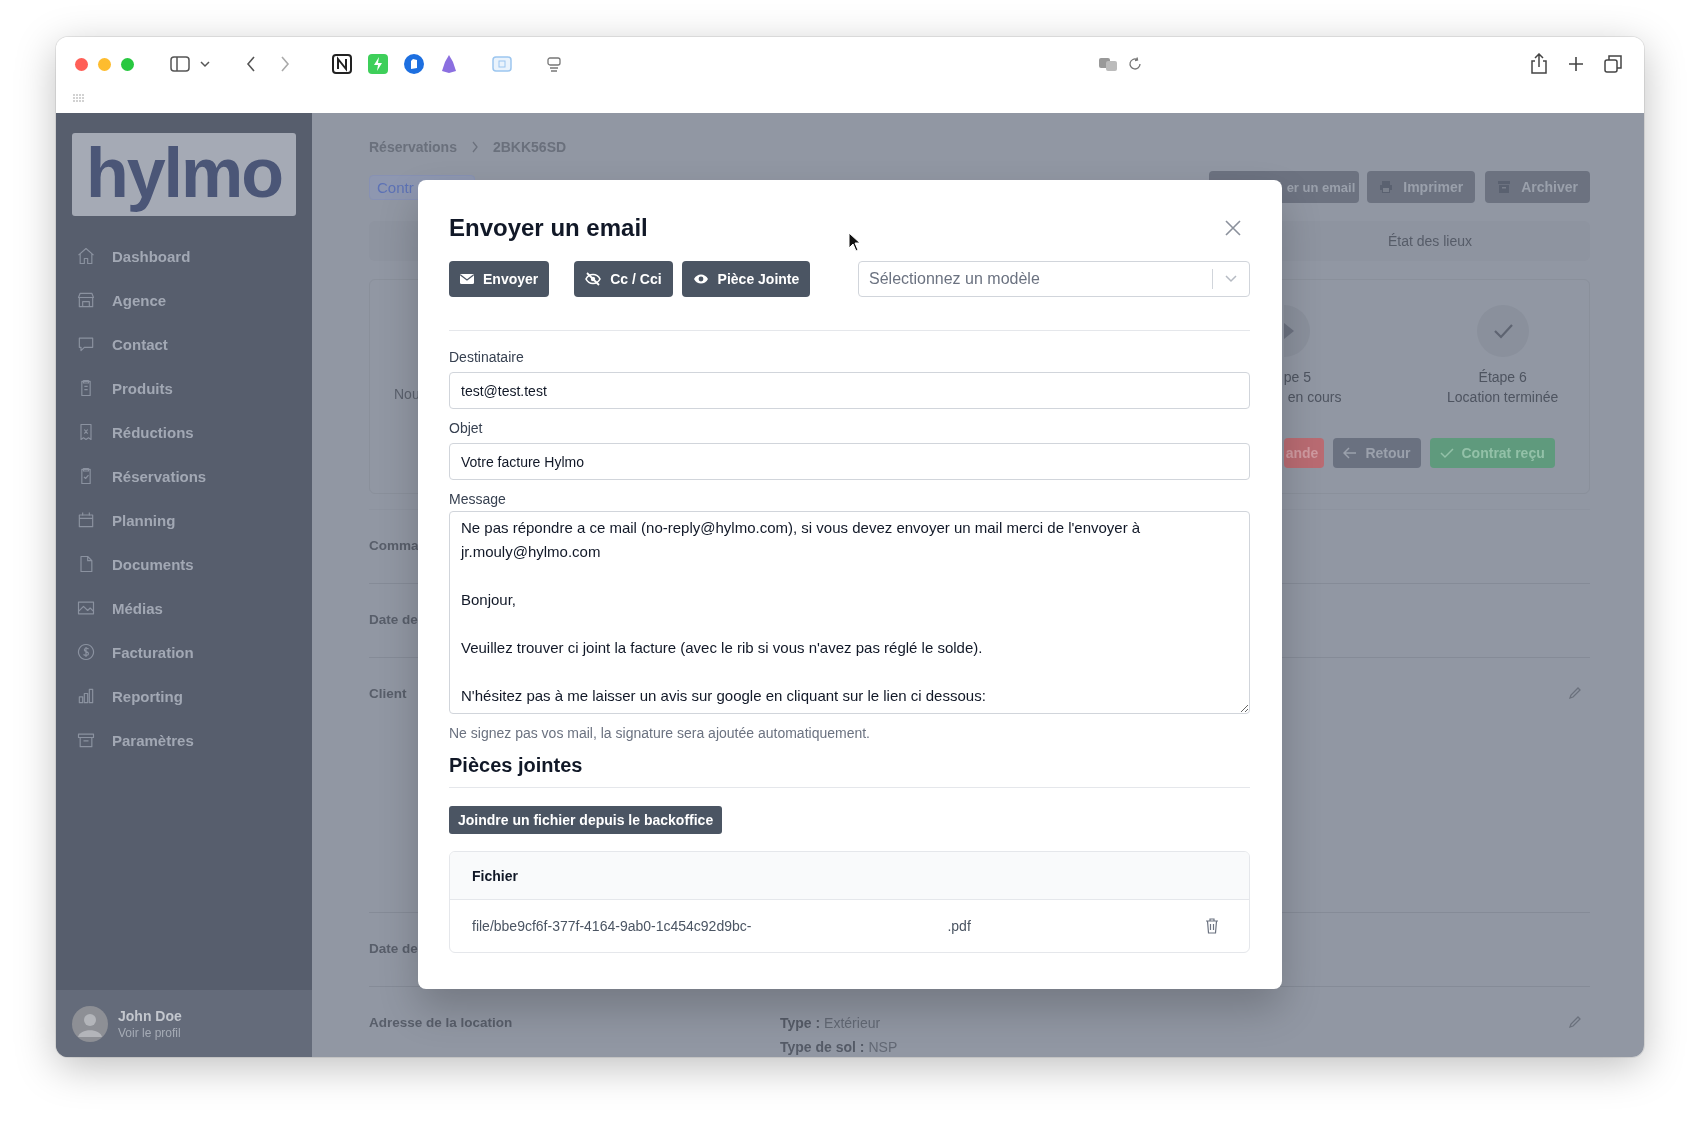  Describe the element at coordinates (1108, 64) in the screenshot. I see `translate-icon` at that location.